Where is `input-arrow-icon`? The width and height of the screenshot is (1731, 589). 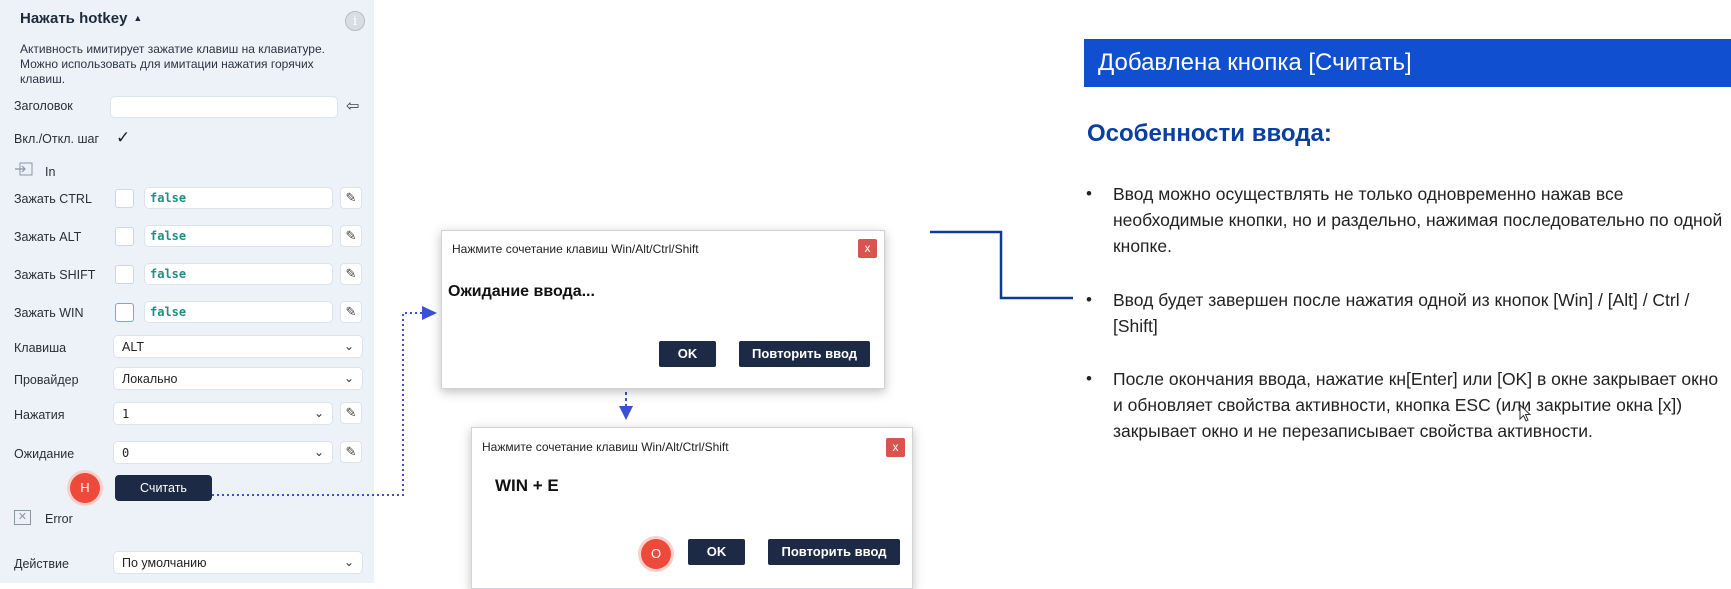 input-arrow-icon is located at coordinates (24, 169).